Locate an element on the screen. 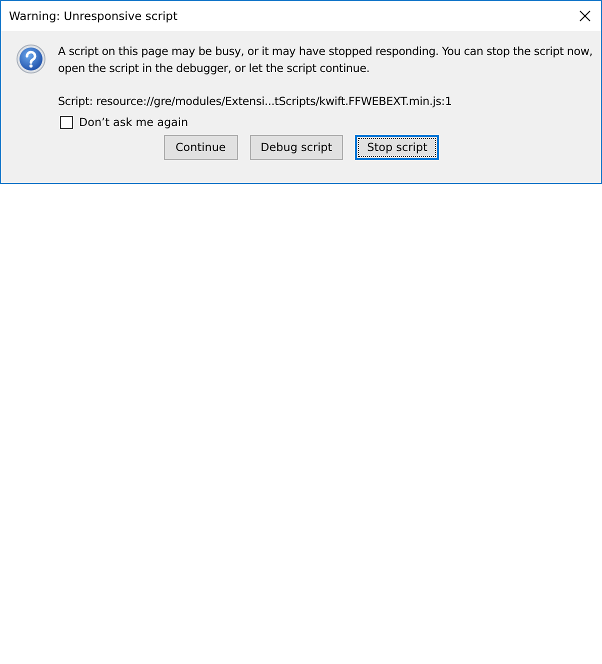 The height and width of the screenshot is (664, 602). dialog-button: Stop script is located at coordinates (397, 147).